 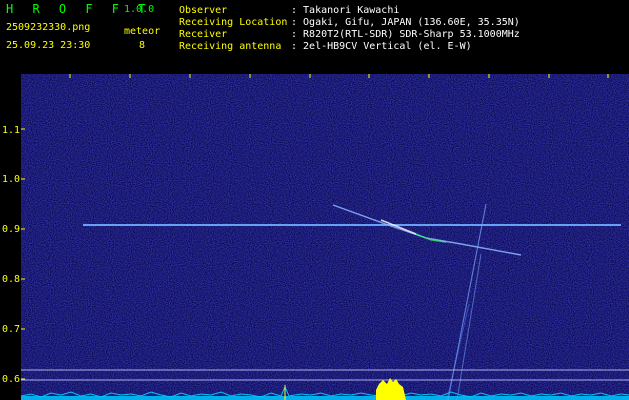 What do you see at coordinates (10, 229) in the screenshot?
I see `y-tick: 0.9` at bounding box center [10, 229].